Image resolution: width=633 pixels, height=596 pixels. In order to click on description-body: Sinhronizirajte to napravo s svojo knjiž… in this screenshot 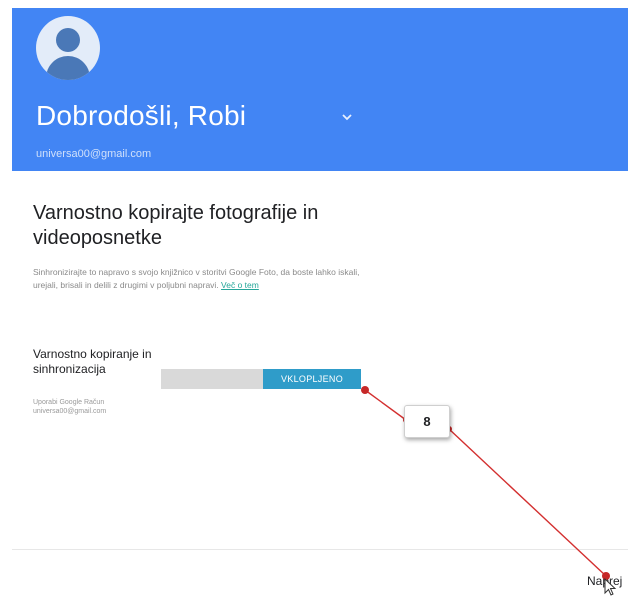, I will do `click(196, 278)`.